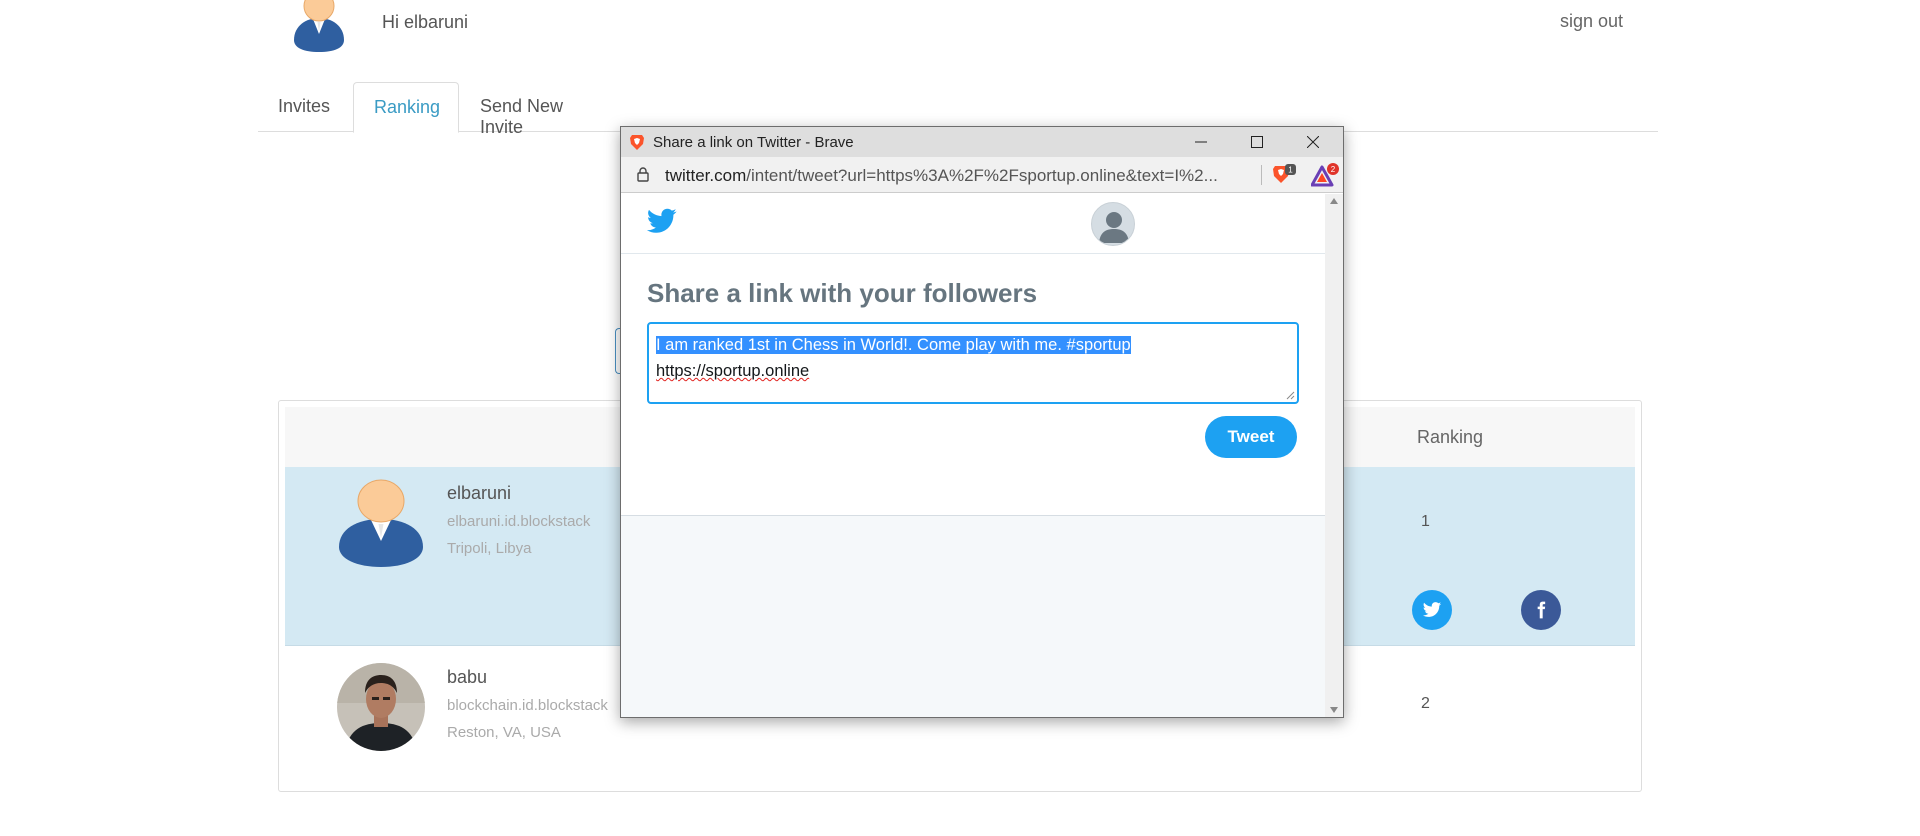 This screenshot has width=1920, height=836. What do you see at coordinates (519, 521) in the screenshot?
I see `player-handle: elbaruni.id.blockstack` at bounding box center [519, 521].